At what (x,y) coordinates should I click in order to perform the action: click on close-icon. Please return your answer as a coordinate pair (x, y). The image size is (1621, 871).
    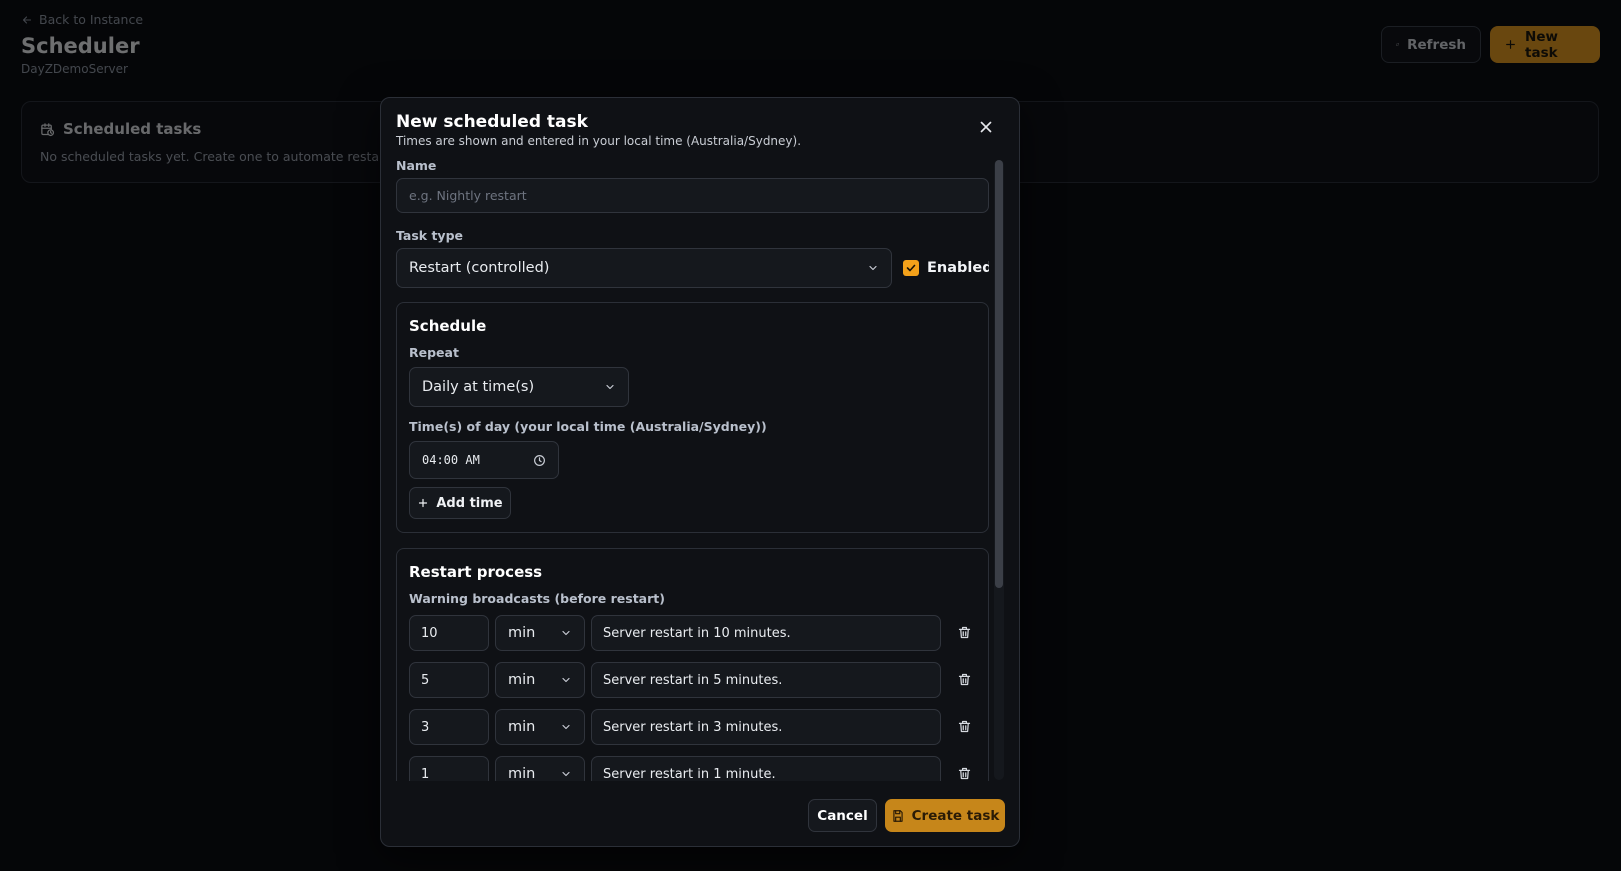
    Looking at the image, I should click on (986, 127).